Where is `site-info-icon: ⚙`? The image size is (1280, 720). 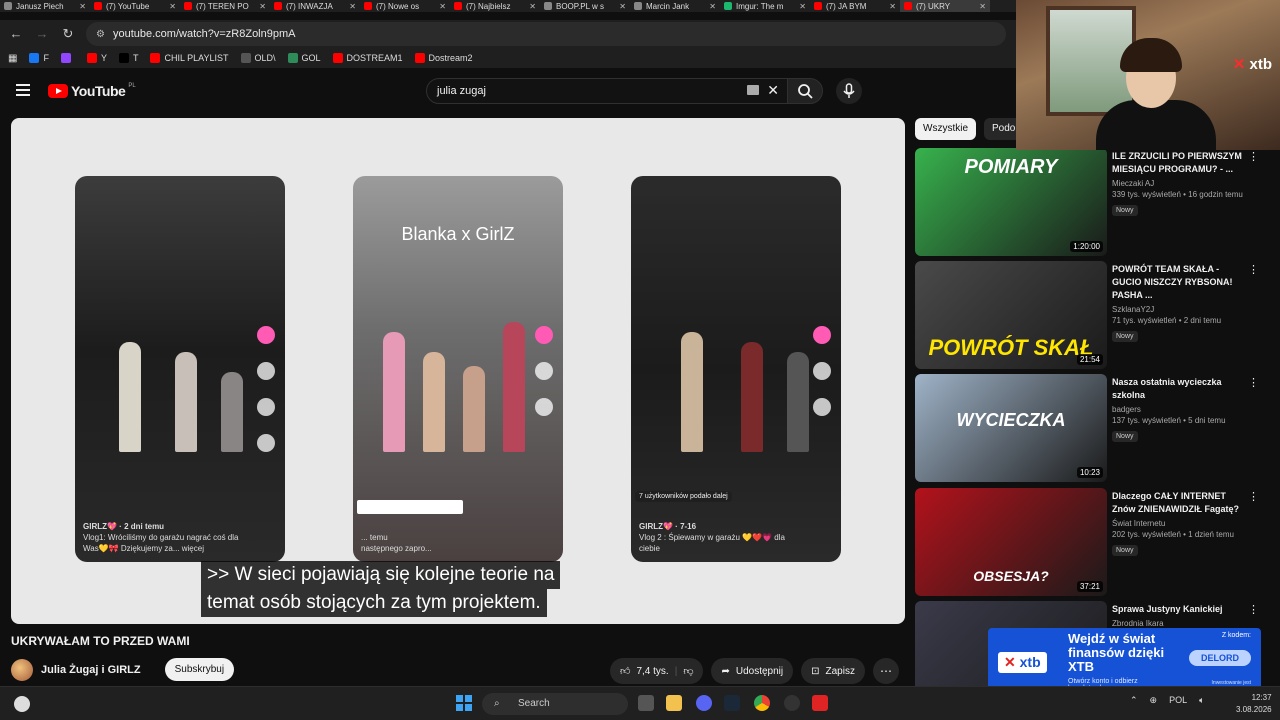
site-info-icon: ⚙ is located at coordinates (100, 34).